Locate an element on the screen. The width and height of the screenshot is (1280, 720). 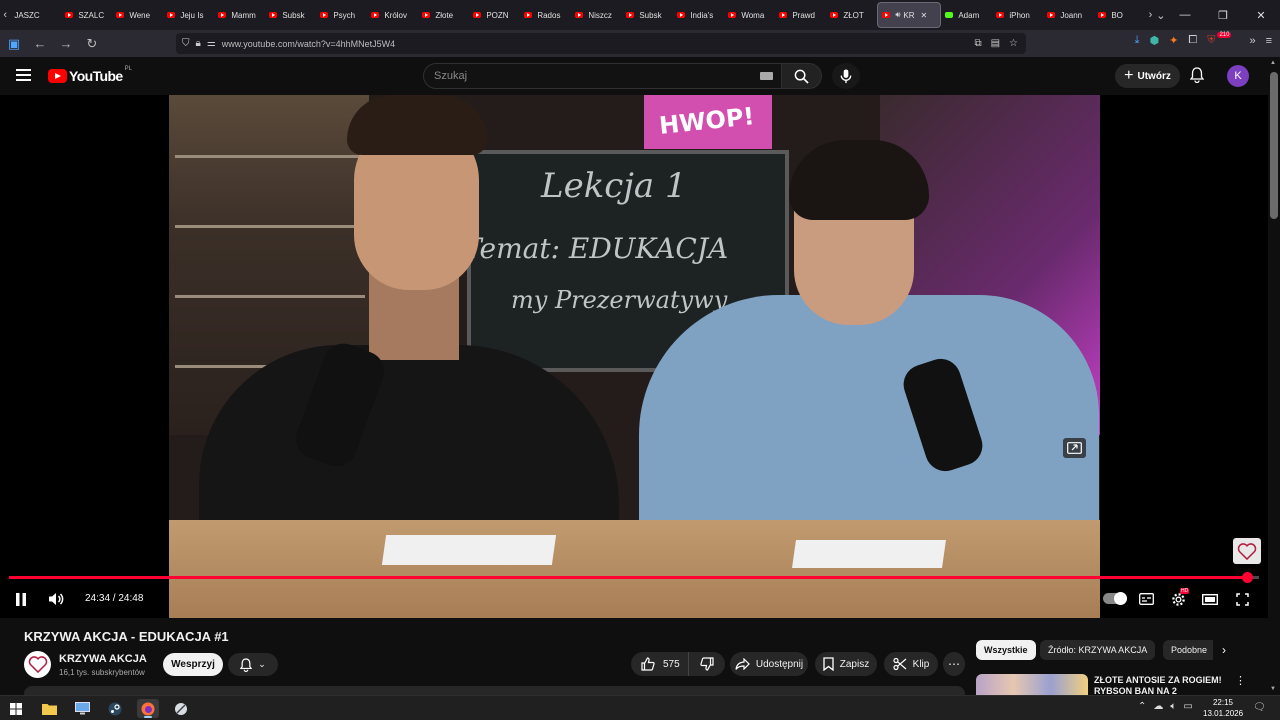
url-text: www.youtube.com/watch?v=4hhMNetJ5W4 is located at coordinates (308, 44).